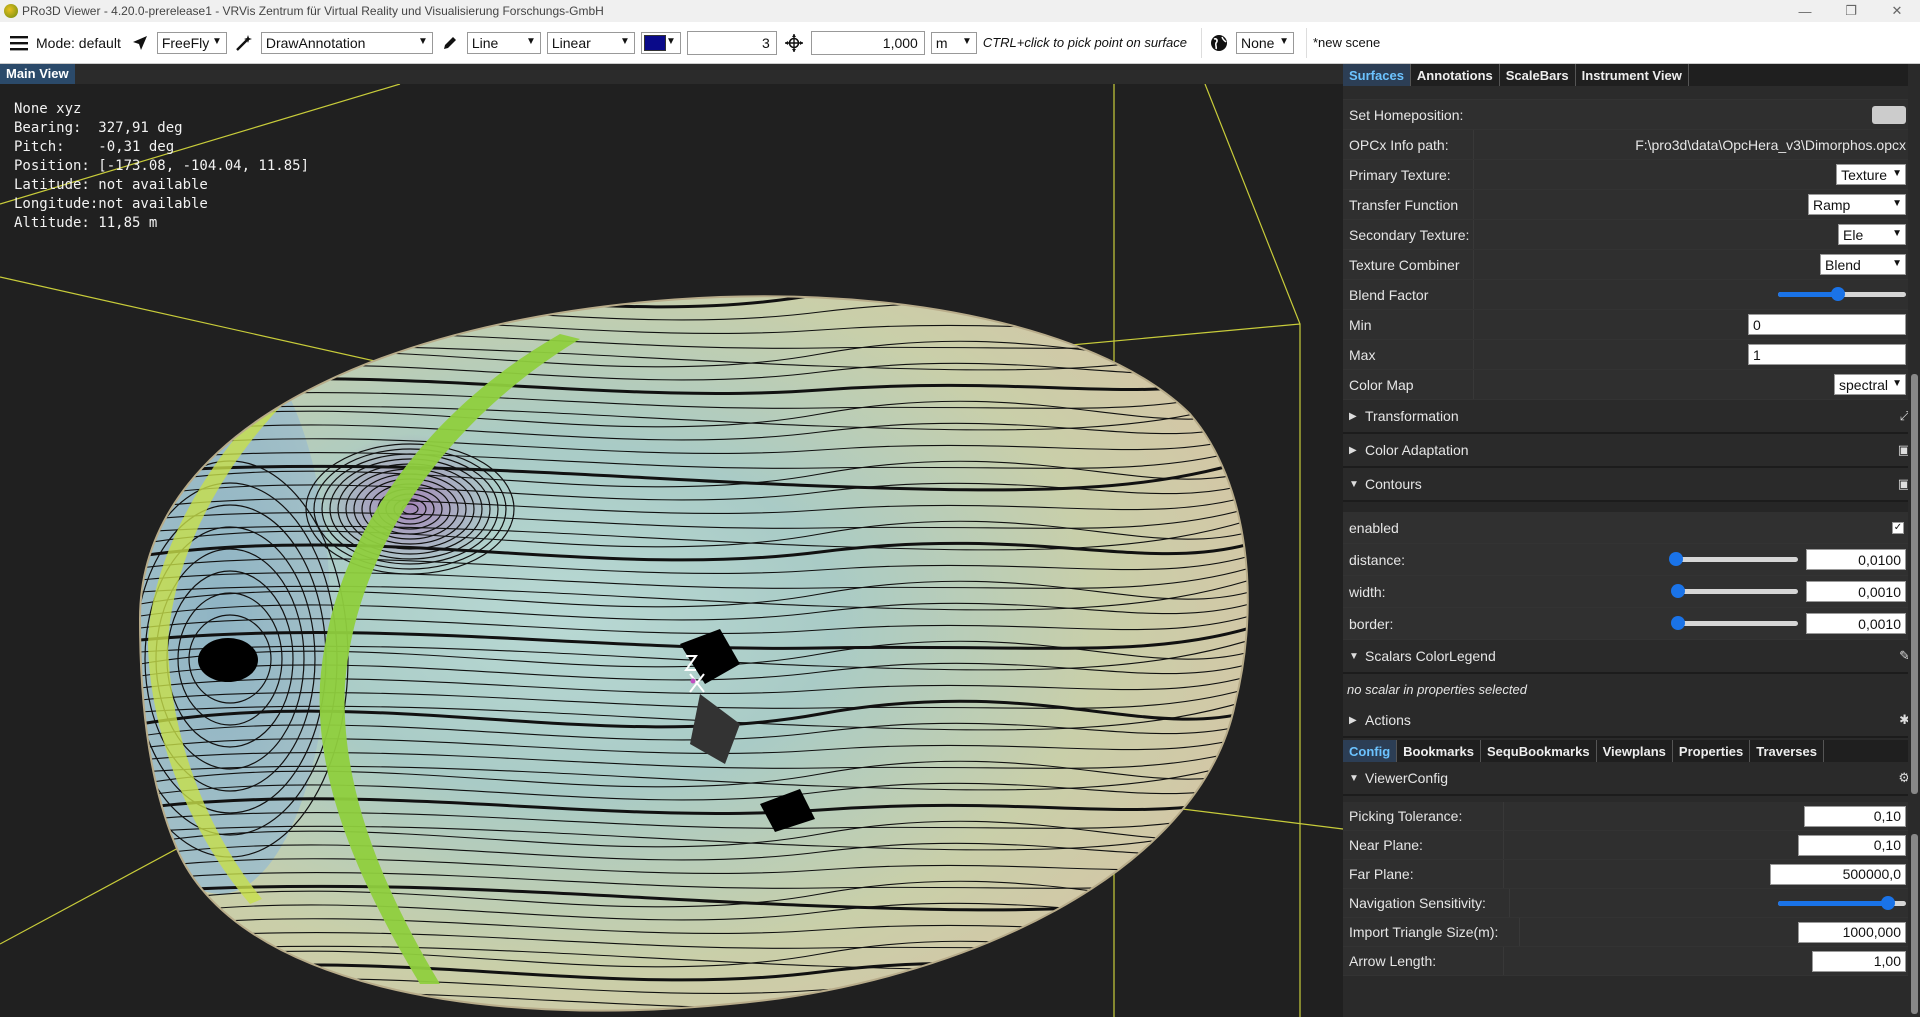 This screenshot has width=1920, height=1017. I want to click on tab-viewplans: Viewplans, so click(1635, 751).